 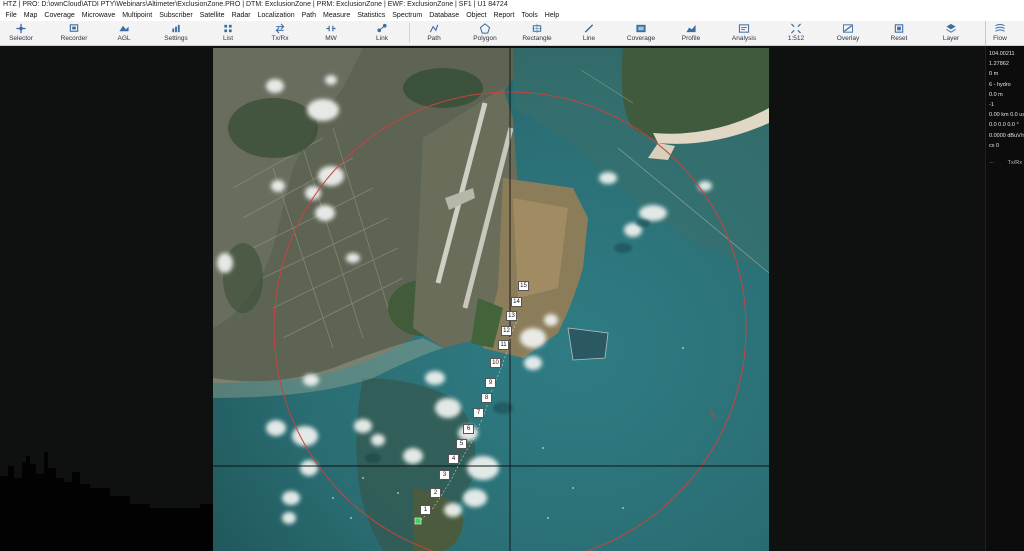 What do you see at coordinates (641, 38) in the screenshot?
I see `tool-label: Coverage` at bounding box center [641, 38].